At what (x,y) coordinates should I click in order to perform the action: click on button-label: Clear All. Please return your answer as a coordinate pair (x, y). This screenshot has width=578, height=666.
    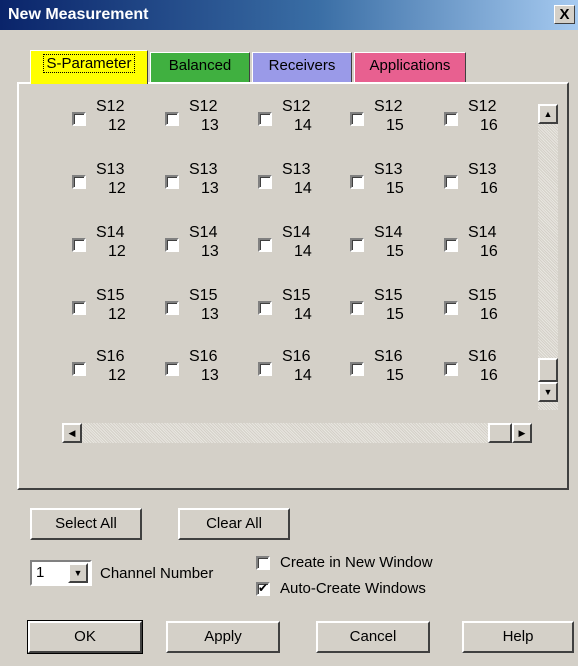
    Looking at the image, I should click on (234, 523).